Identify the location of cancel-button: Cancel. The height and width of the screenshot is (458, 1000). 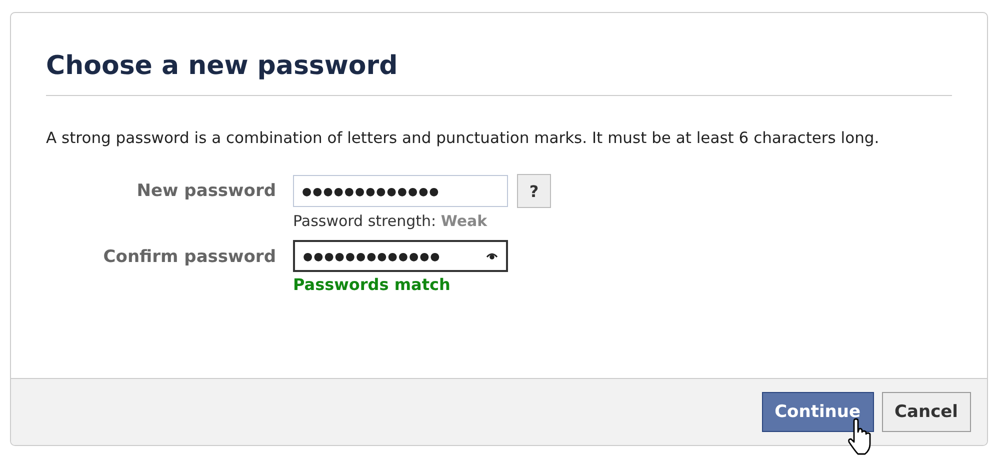
(926, 412).